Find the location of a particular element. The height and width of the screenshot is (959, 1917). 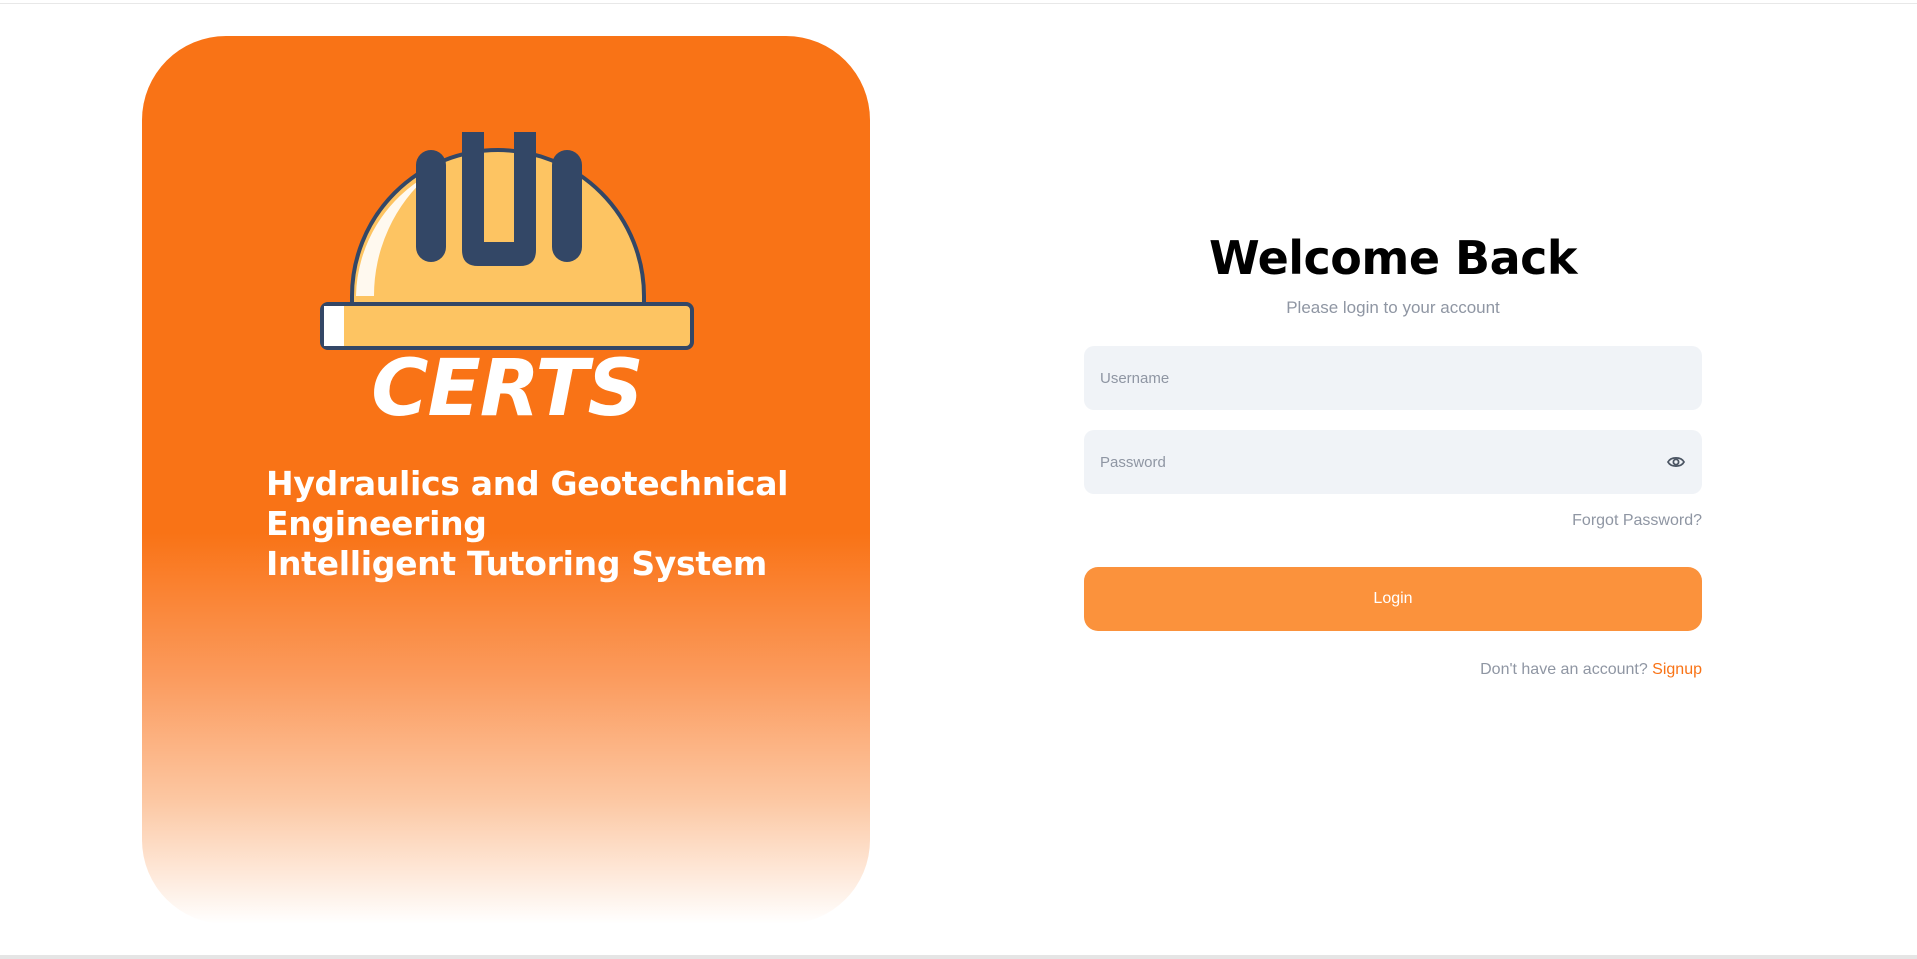

signup-link: Signup is located at coordinates (1677, 669).